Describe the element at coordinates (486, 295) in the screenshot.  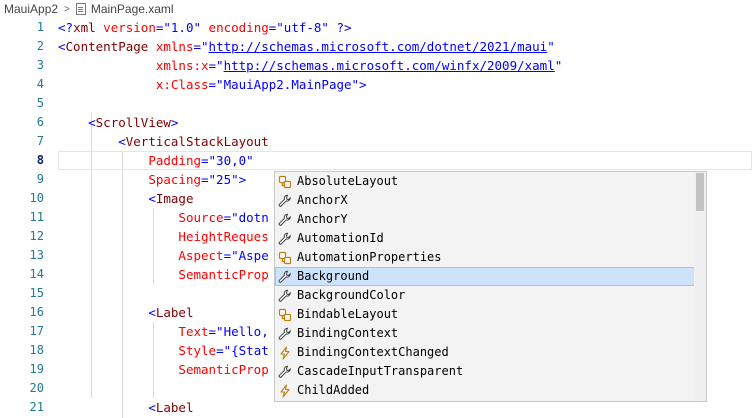
I see `suggestion-item: BackgroundColor` at that location.